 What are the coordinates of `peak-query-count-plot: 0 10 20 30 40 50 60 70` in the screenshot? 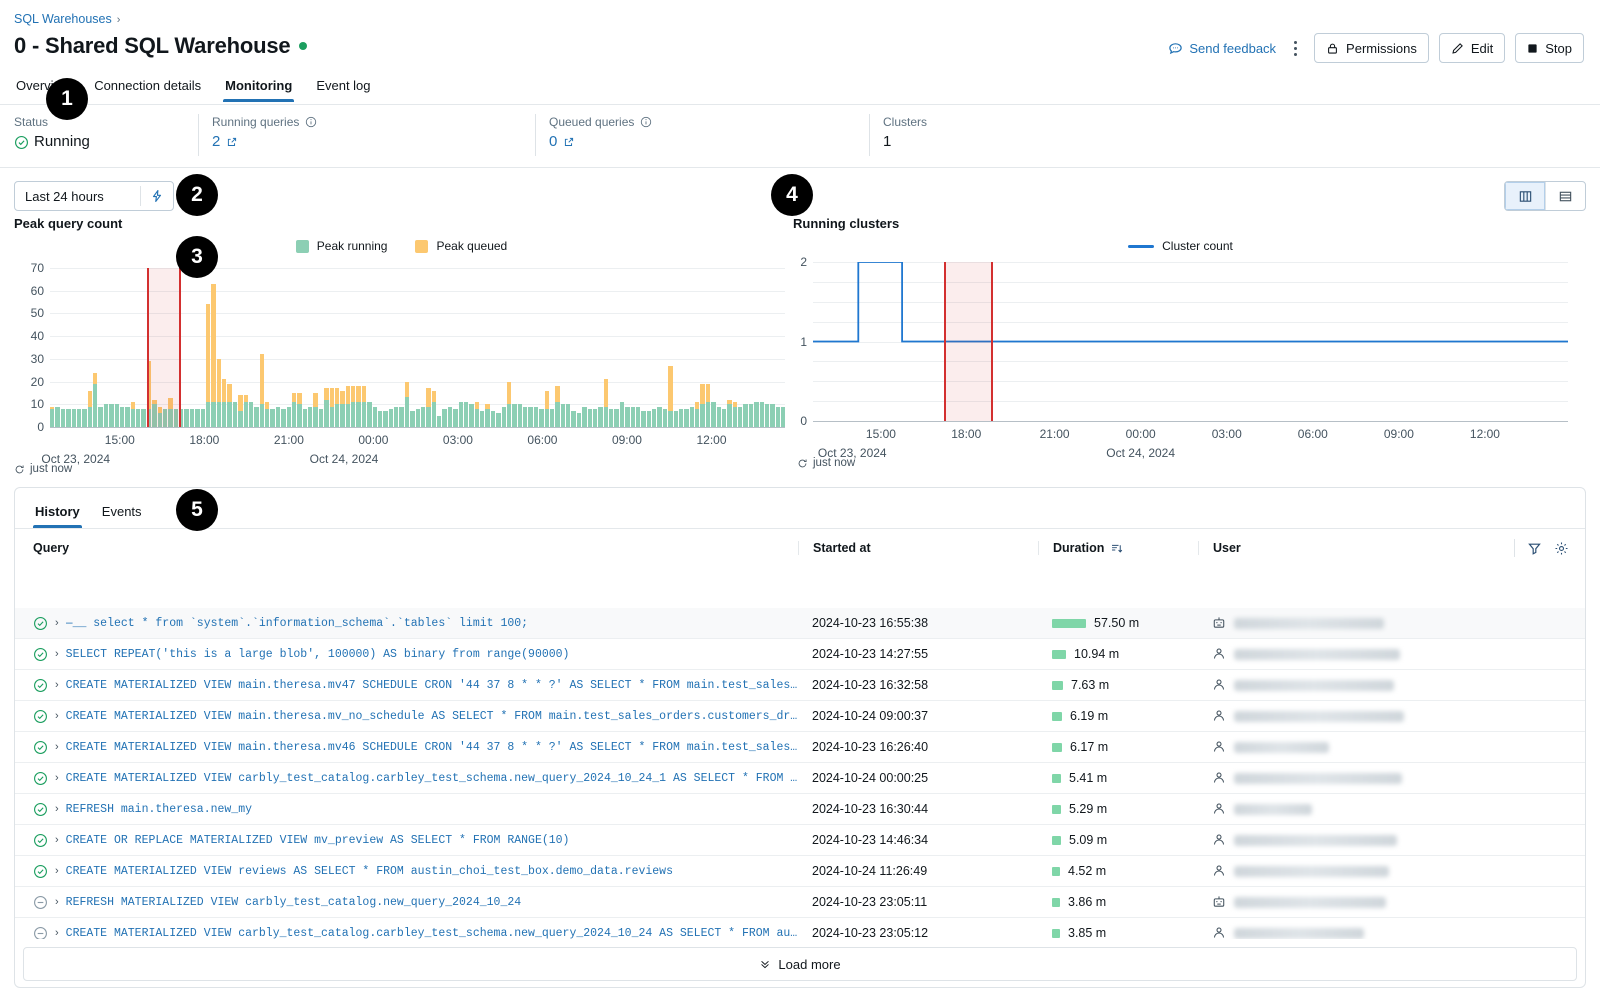 It's located at (408, 347).